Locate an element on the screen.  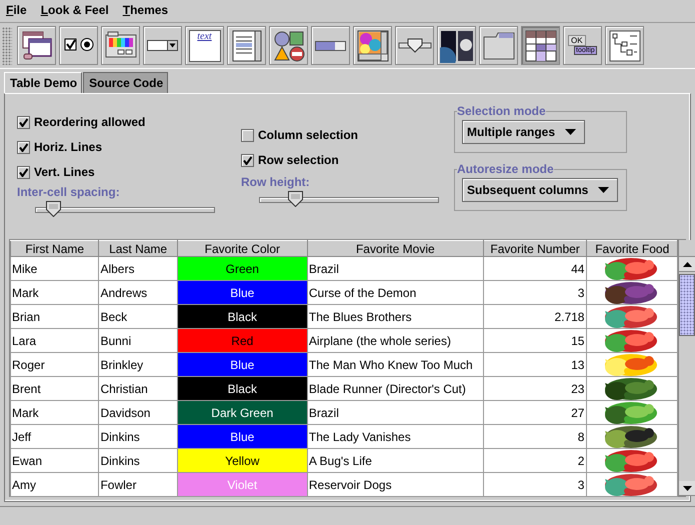
tab: Table Demo is located at coordinates (43, 83).